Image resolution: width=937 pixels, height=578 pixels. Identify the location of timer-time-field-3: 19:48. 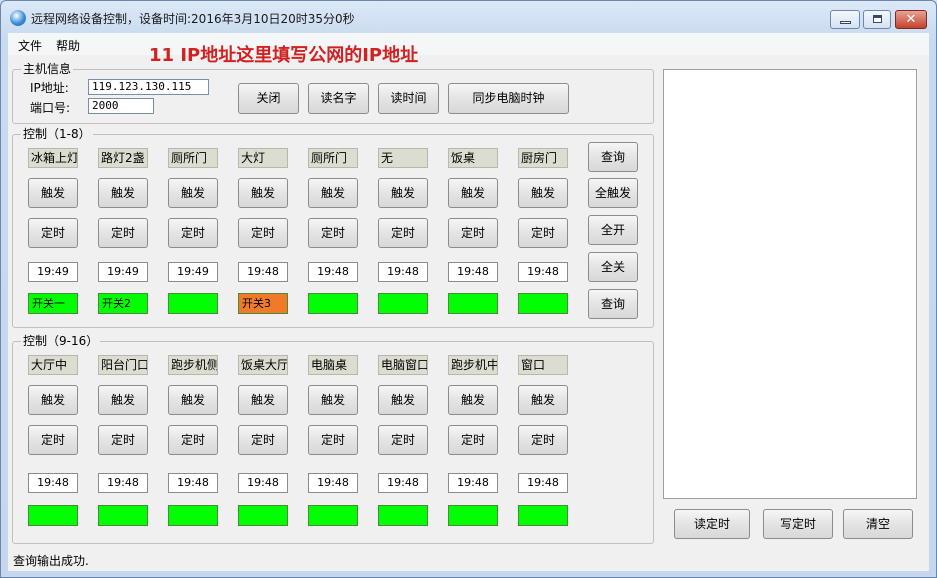
(193, 483).